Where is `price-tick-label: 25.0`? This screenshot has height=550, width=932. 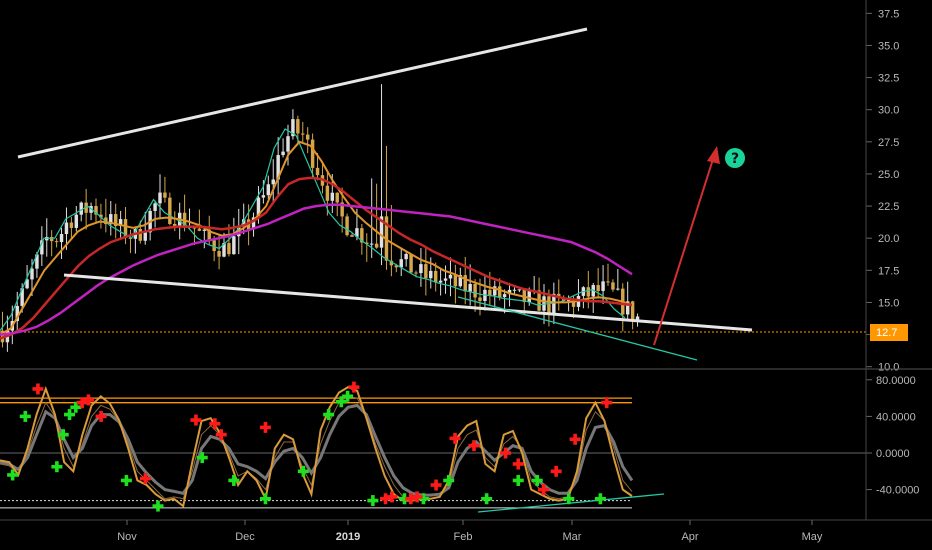
price-tick-label: 25.0 is located at coordinates (888, 175).